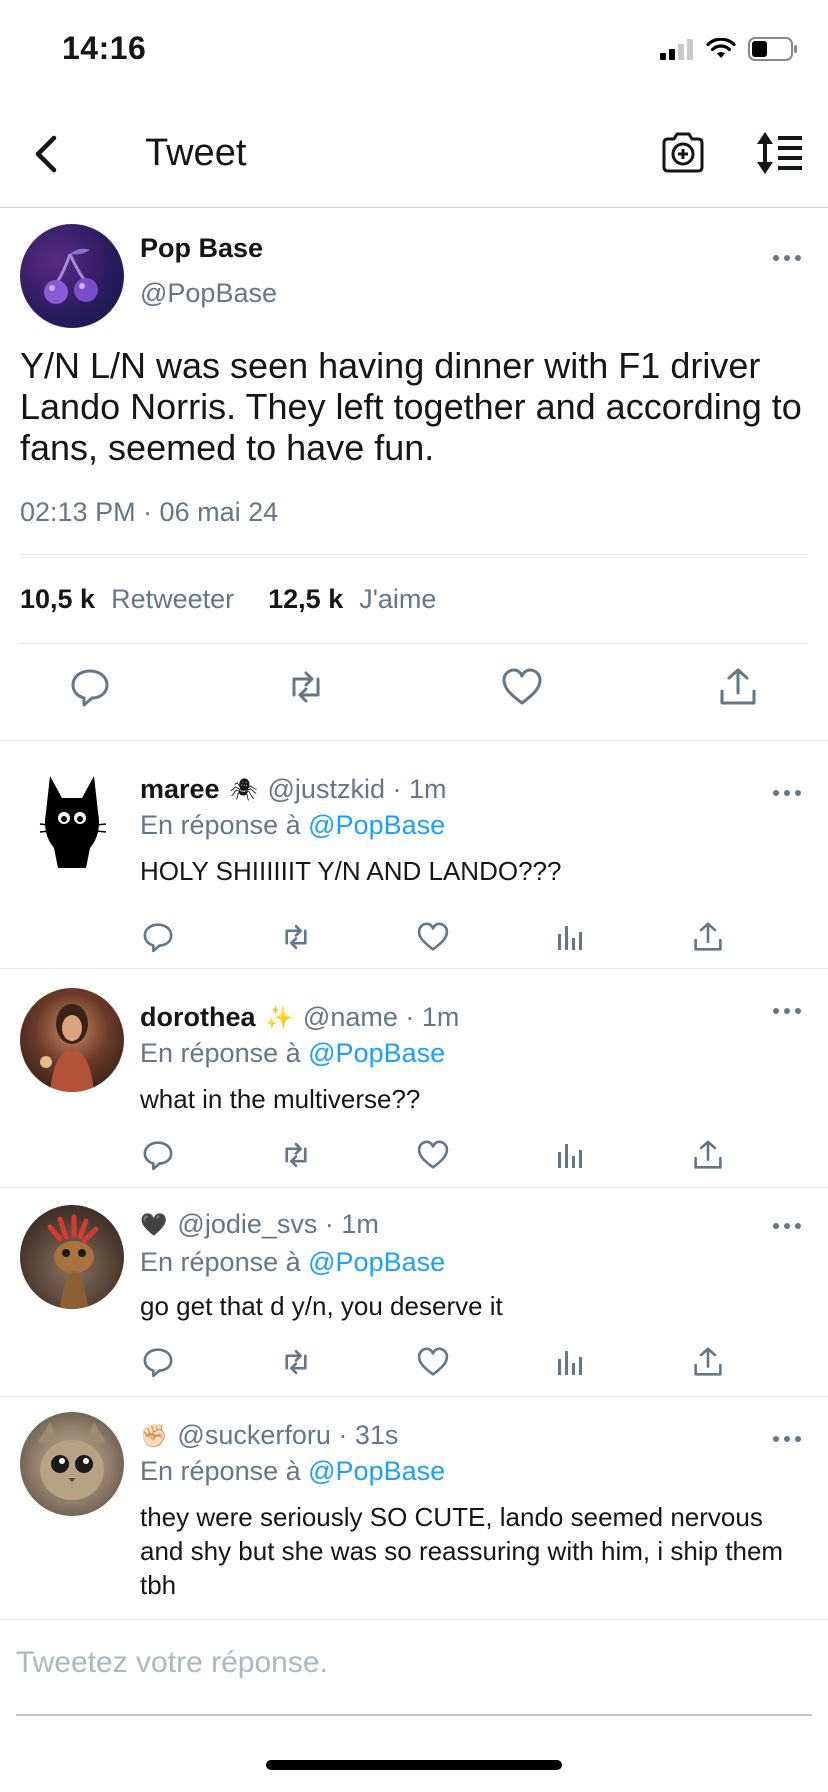 This screenshot has height=1792, width=828. I want to click on reply-composer: Tweetez votre réponse., so click(414, 1668).